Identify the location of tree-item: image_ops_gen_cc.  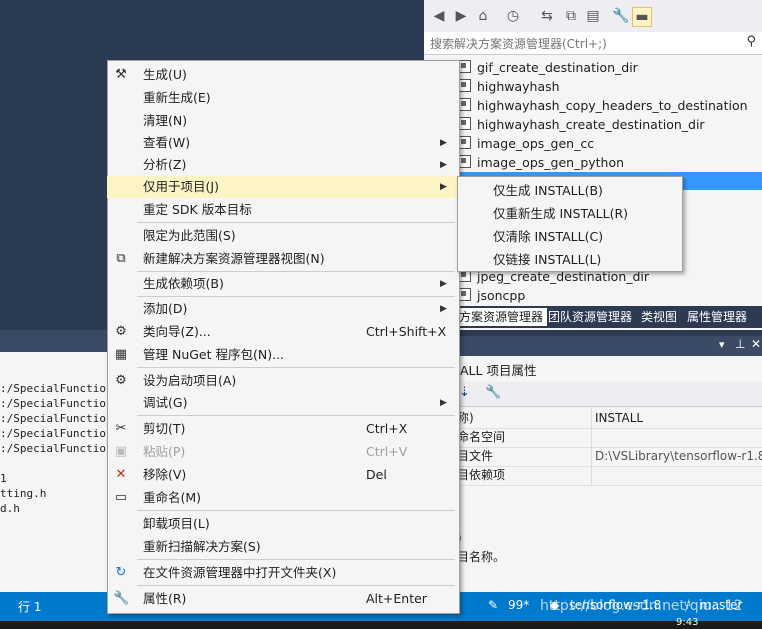
(526, 143).